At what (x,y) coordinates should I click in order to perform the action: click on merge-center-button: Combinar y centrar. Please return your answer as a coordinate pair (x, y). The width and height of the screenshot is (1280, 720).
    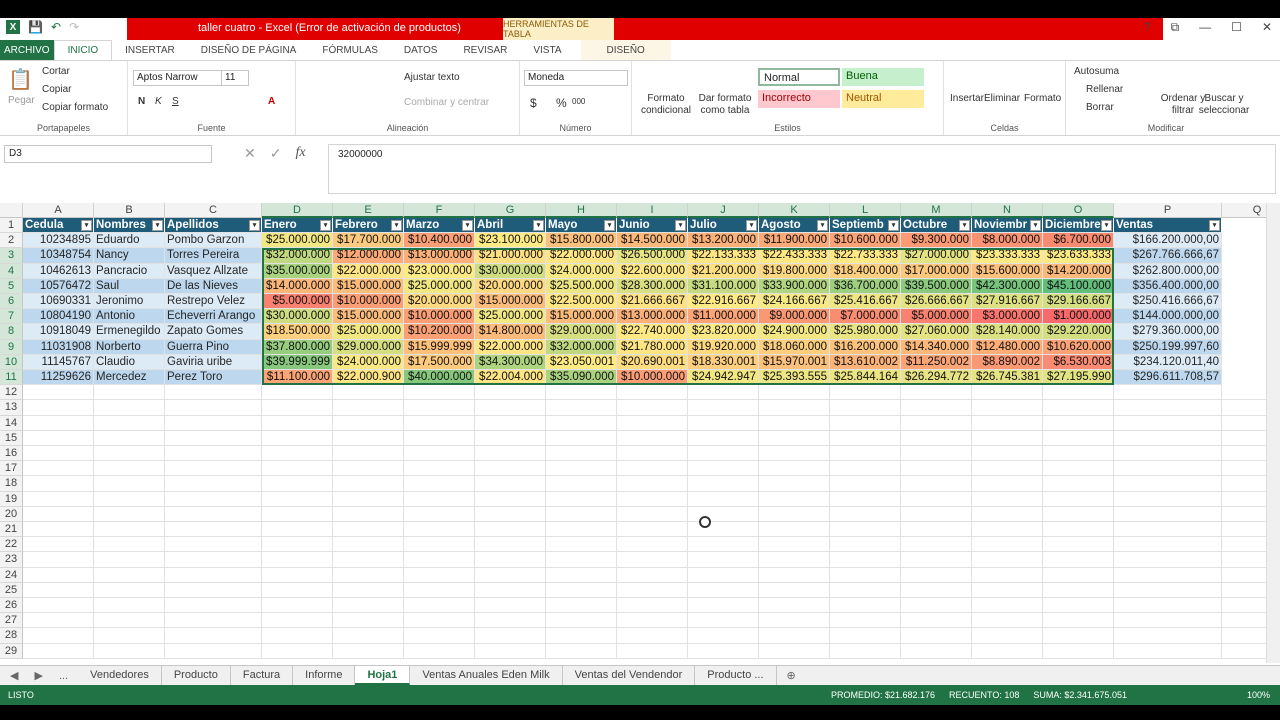
    Looking at the image, I should click on (446, 102).